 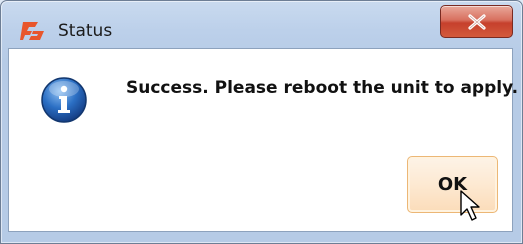 I want to click on app-logo-icon, so click(x=32, y=31).